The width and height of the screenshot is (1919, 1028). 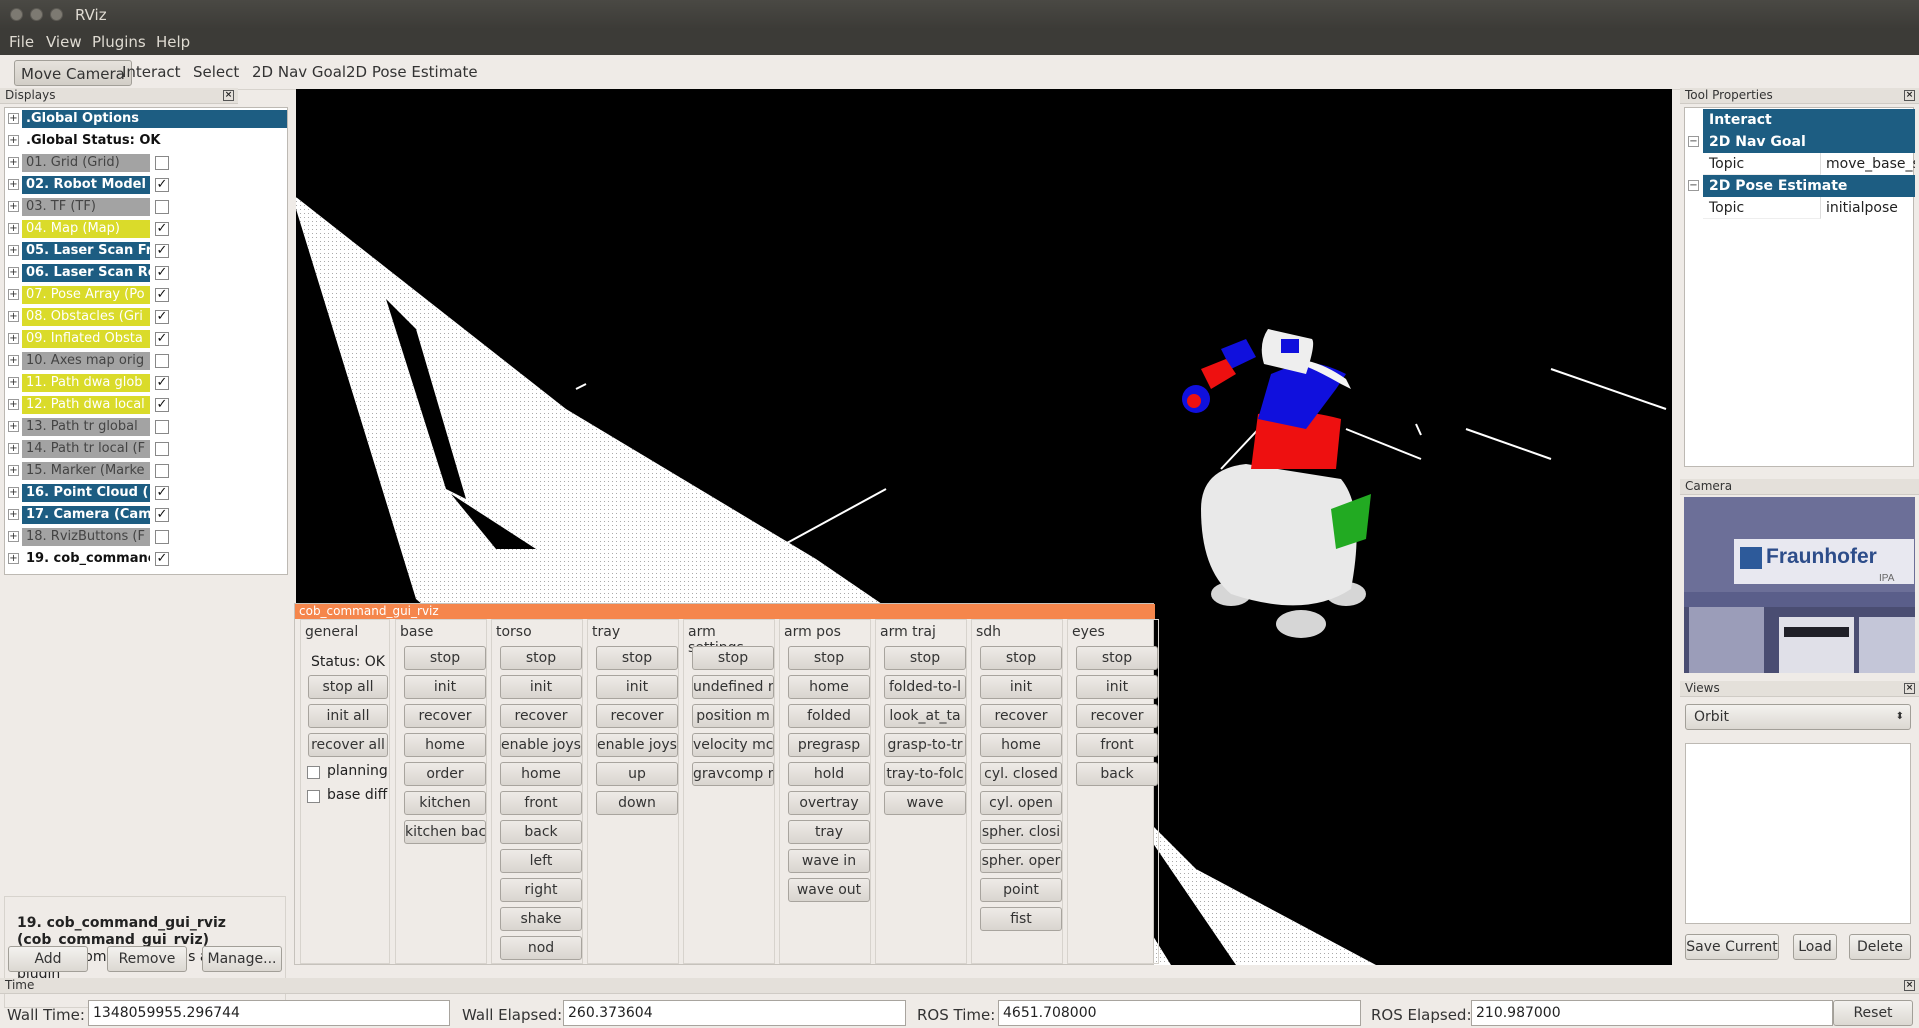 I want to click on display-item: +15. Marker (Marke, so click(x=147, y=471).